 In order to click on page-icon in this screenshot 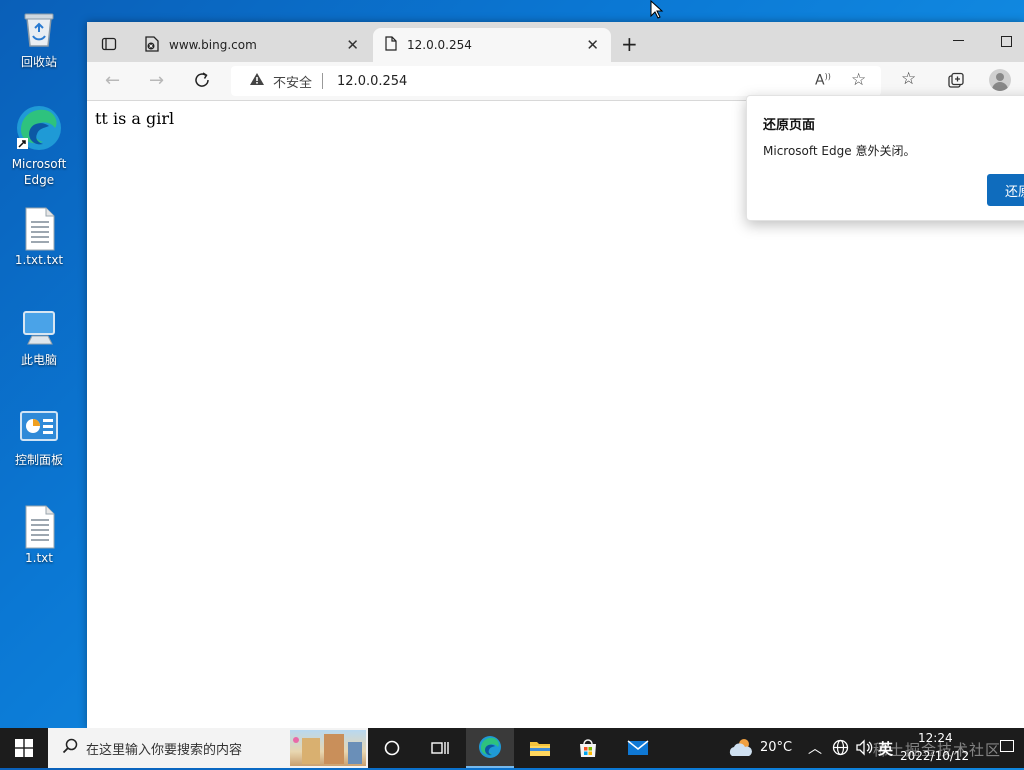, I will do `click(391, 45)`.